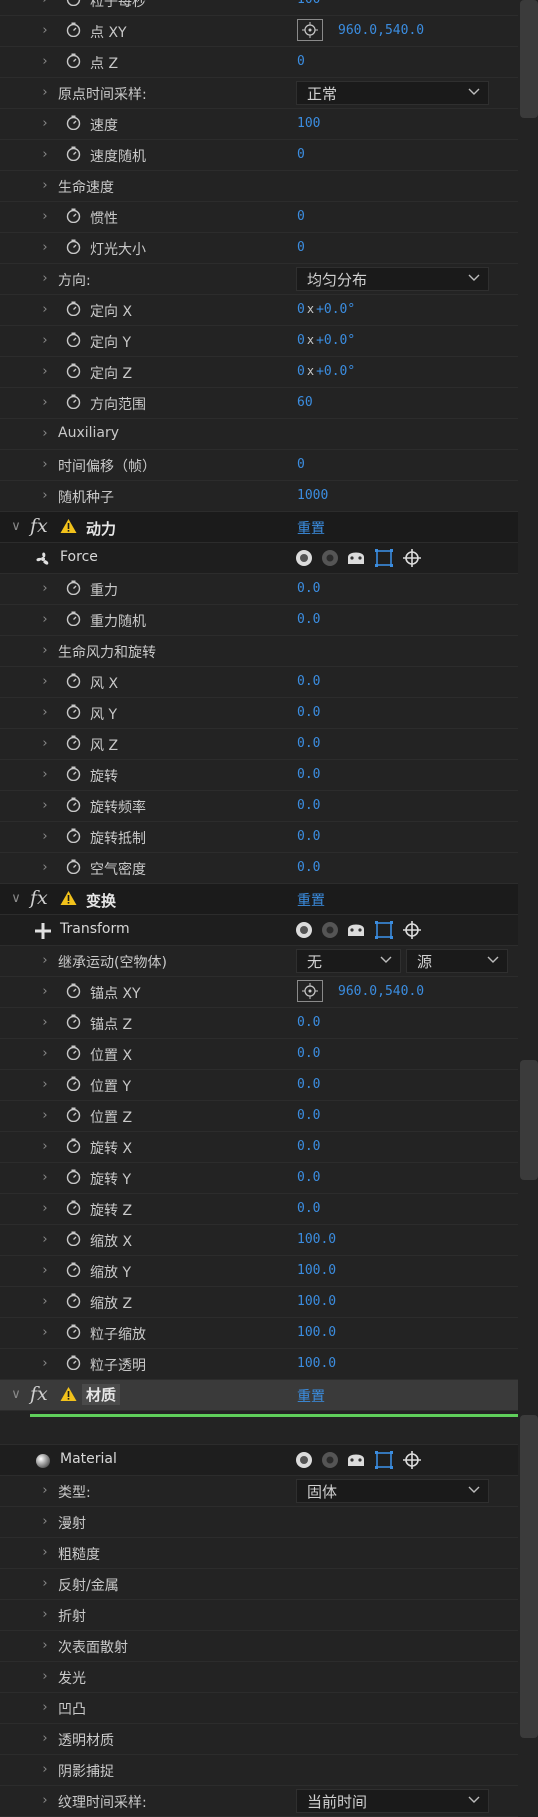  I want to click on reset-link: 重置, so click(311, 528).